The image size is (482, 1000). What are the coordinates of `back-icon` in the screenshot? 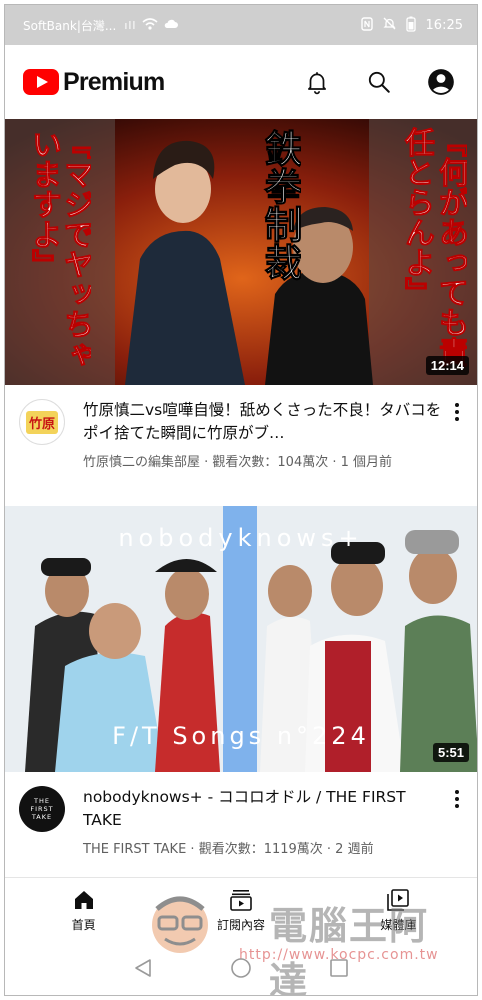 It's located at (143, 968).